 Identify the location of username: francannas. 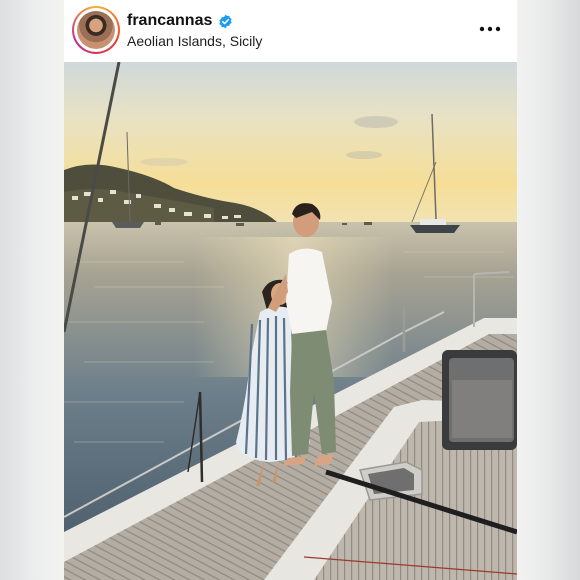
(169, 21).